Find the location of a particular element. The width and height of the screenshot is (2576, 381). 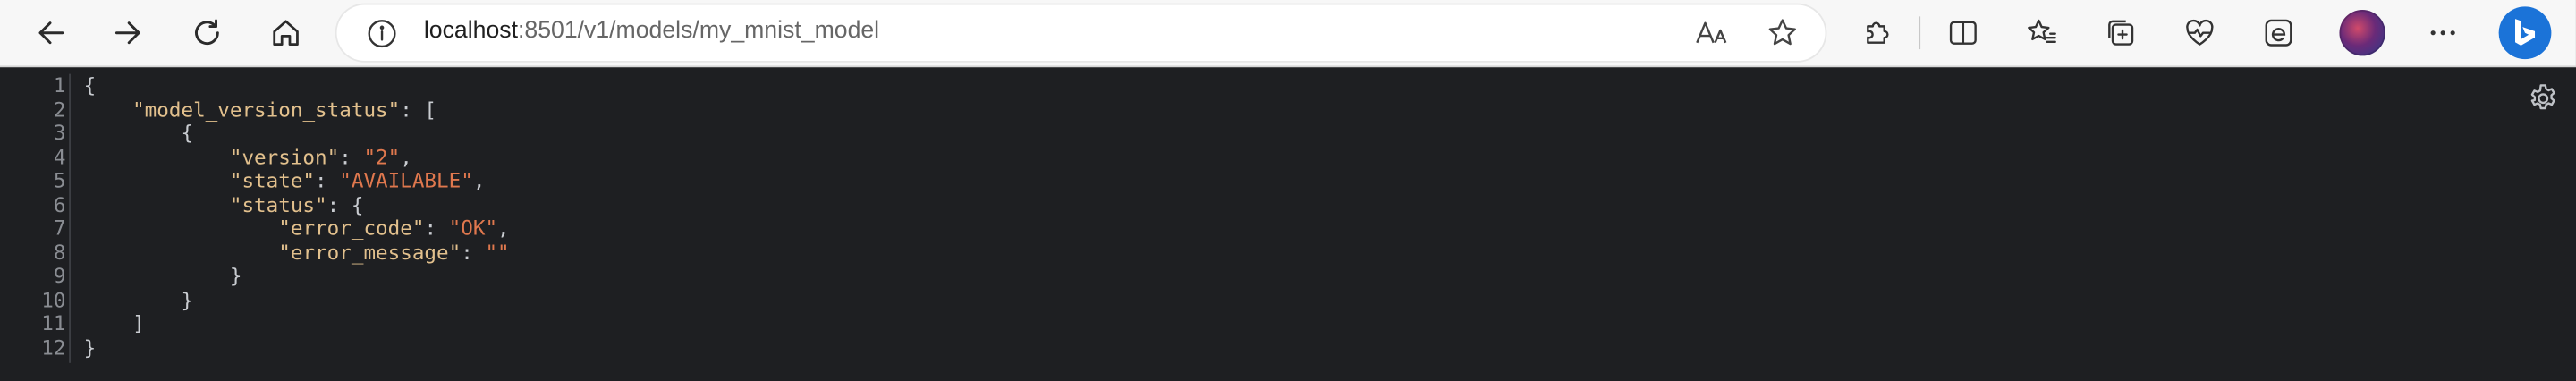

line-number: 4 is located at coordinates (59, 157).